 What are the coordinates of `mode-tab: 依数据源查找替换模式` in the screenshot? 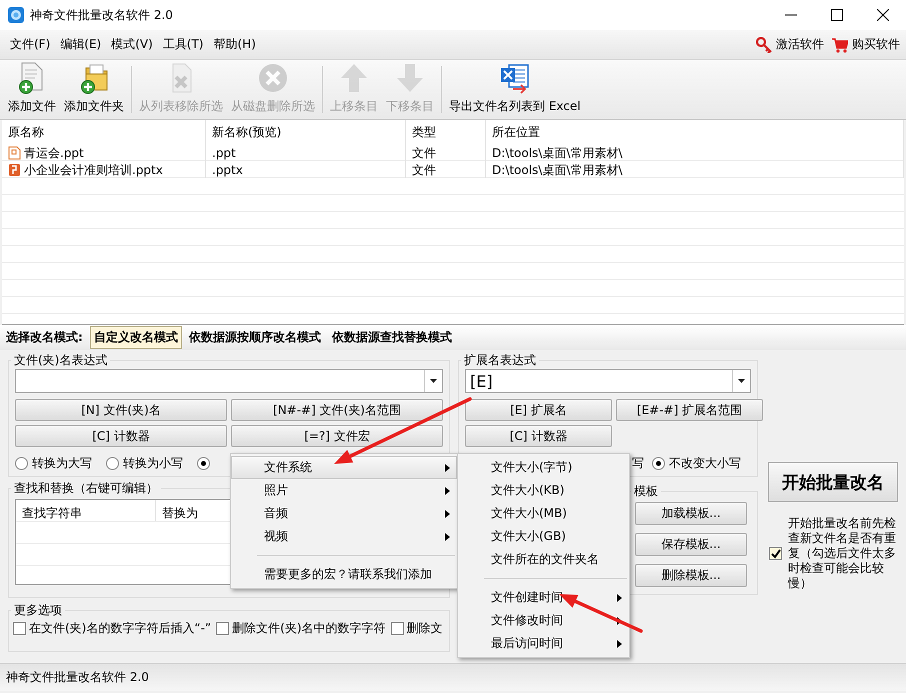 It's located at (392, 337).